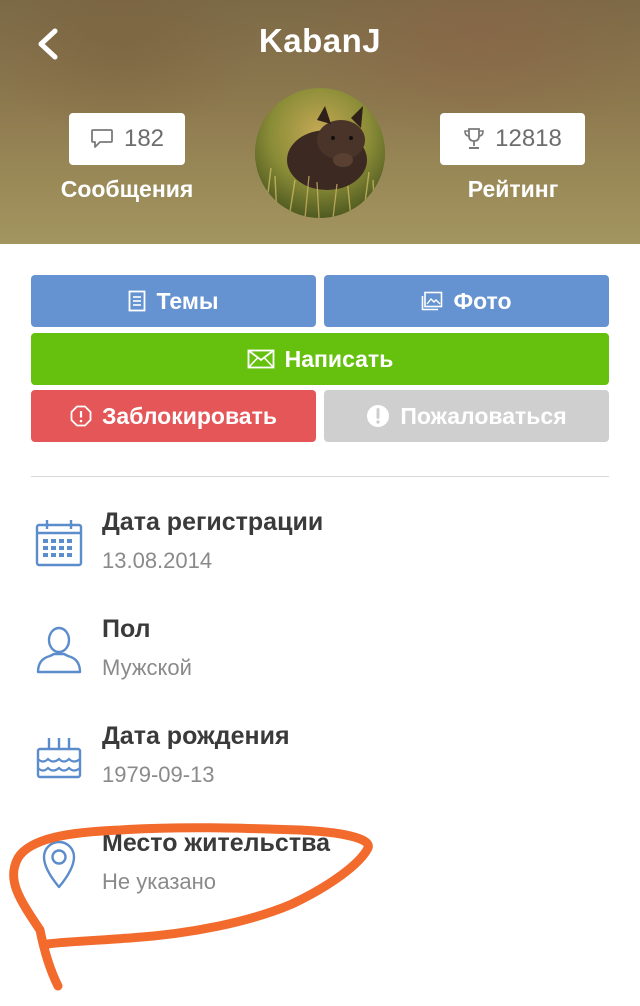  Describe the element at coordinates (147, 667) in the screenshot. I see `gender-value: Мужской` at that location.